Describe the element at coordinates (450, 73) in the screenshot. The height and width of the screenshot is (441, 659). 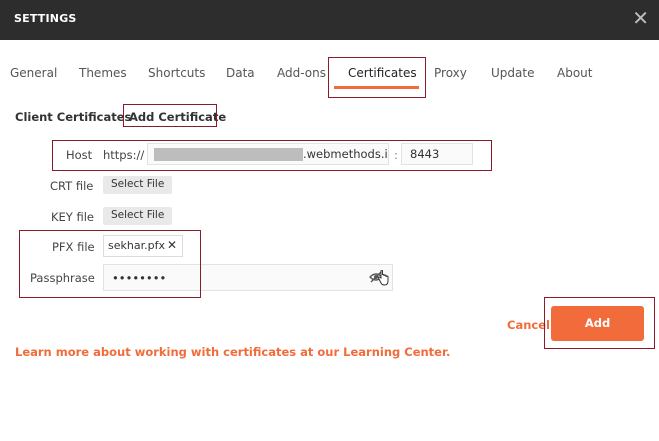
I see `tab-proxy: Proxy` at that location.